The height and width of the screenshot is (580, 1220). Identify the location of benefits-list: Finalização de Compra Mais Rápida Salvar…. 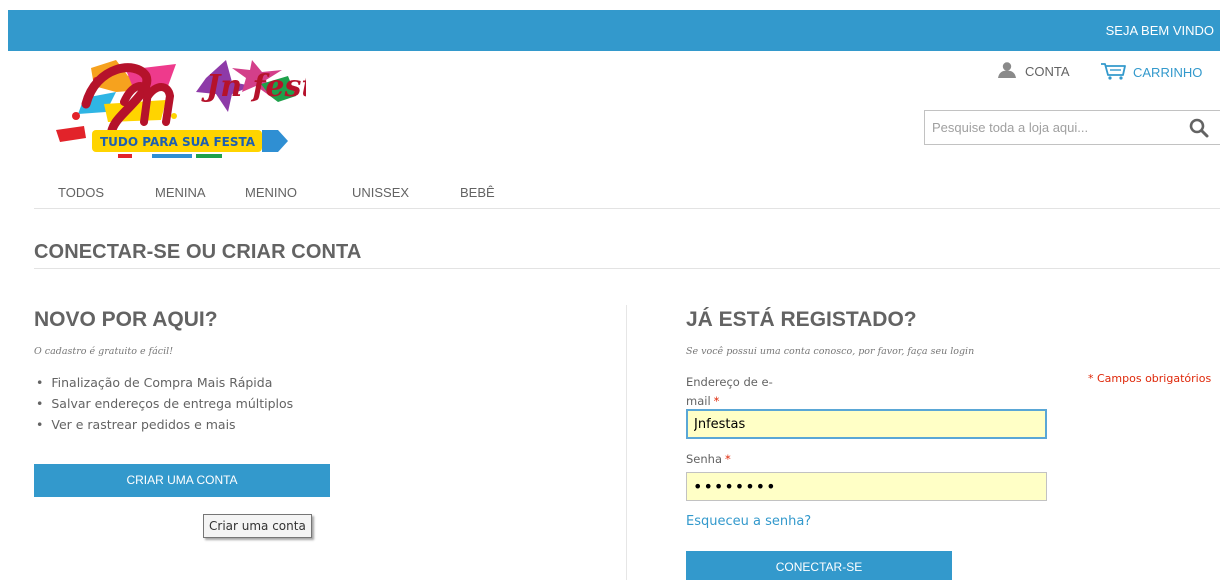
(164, 406).